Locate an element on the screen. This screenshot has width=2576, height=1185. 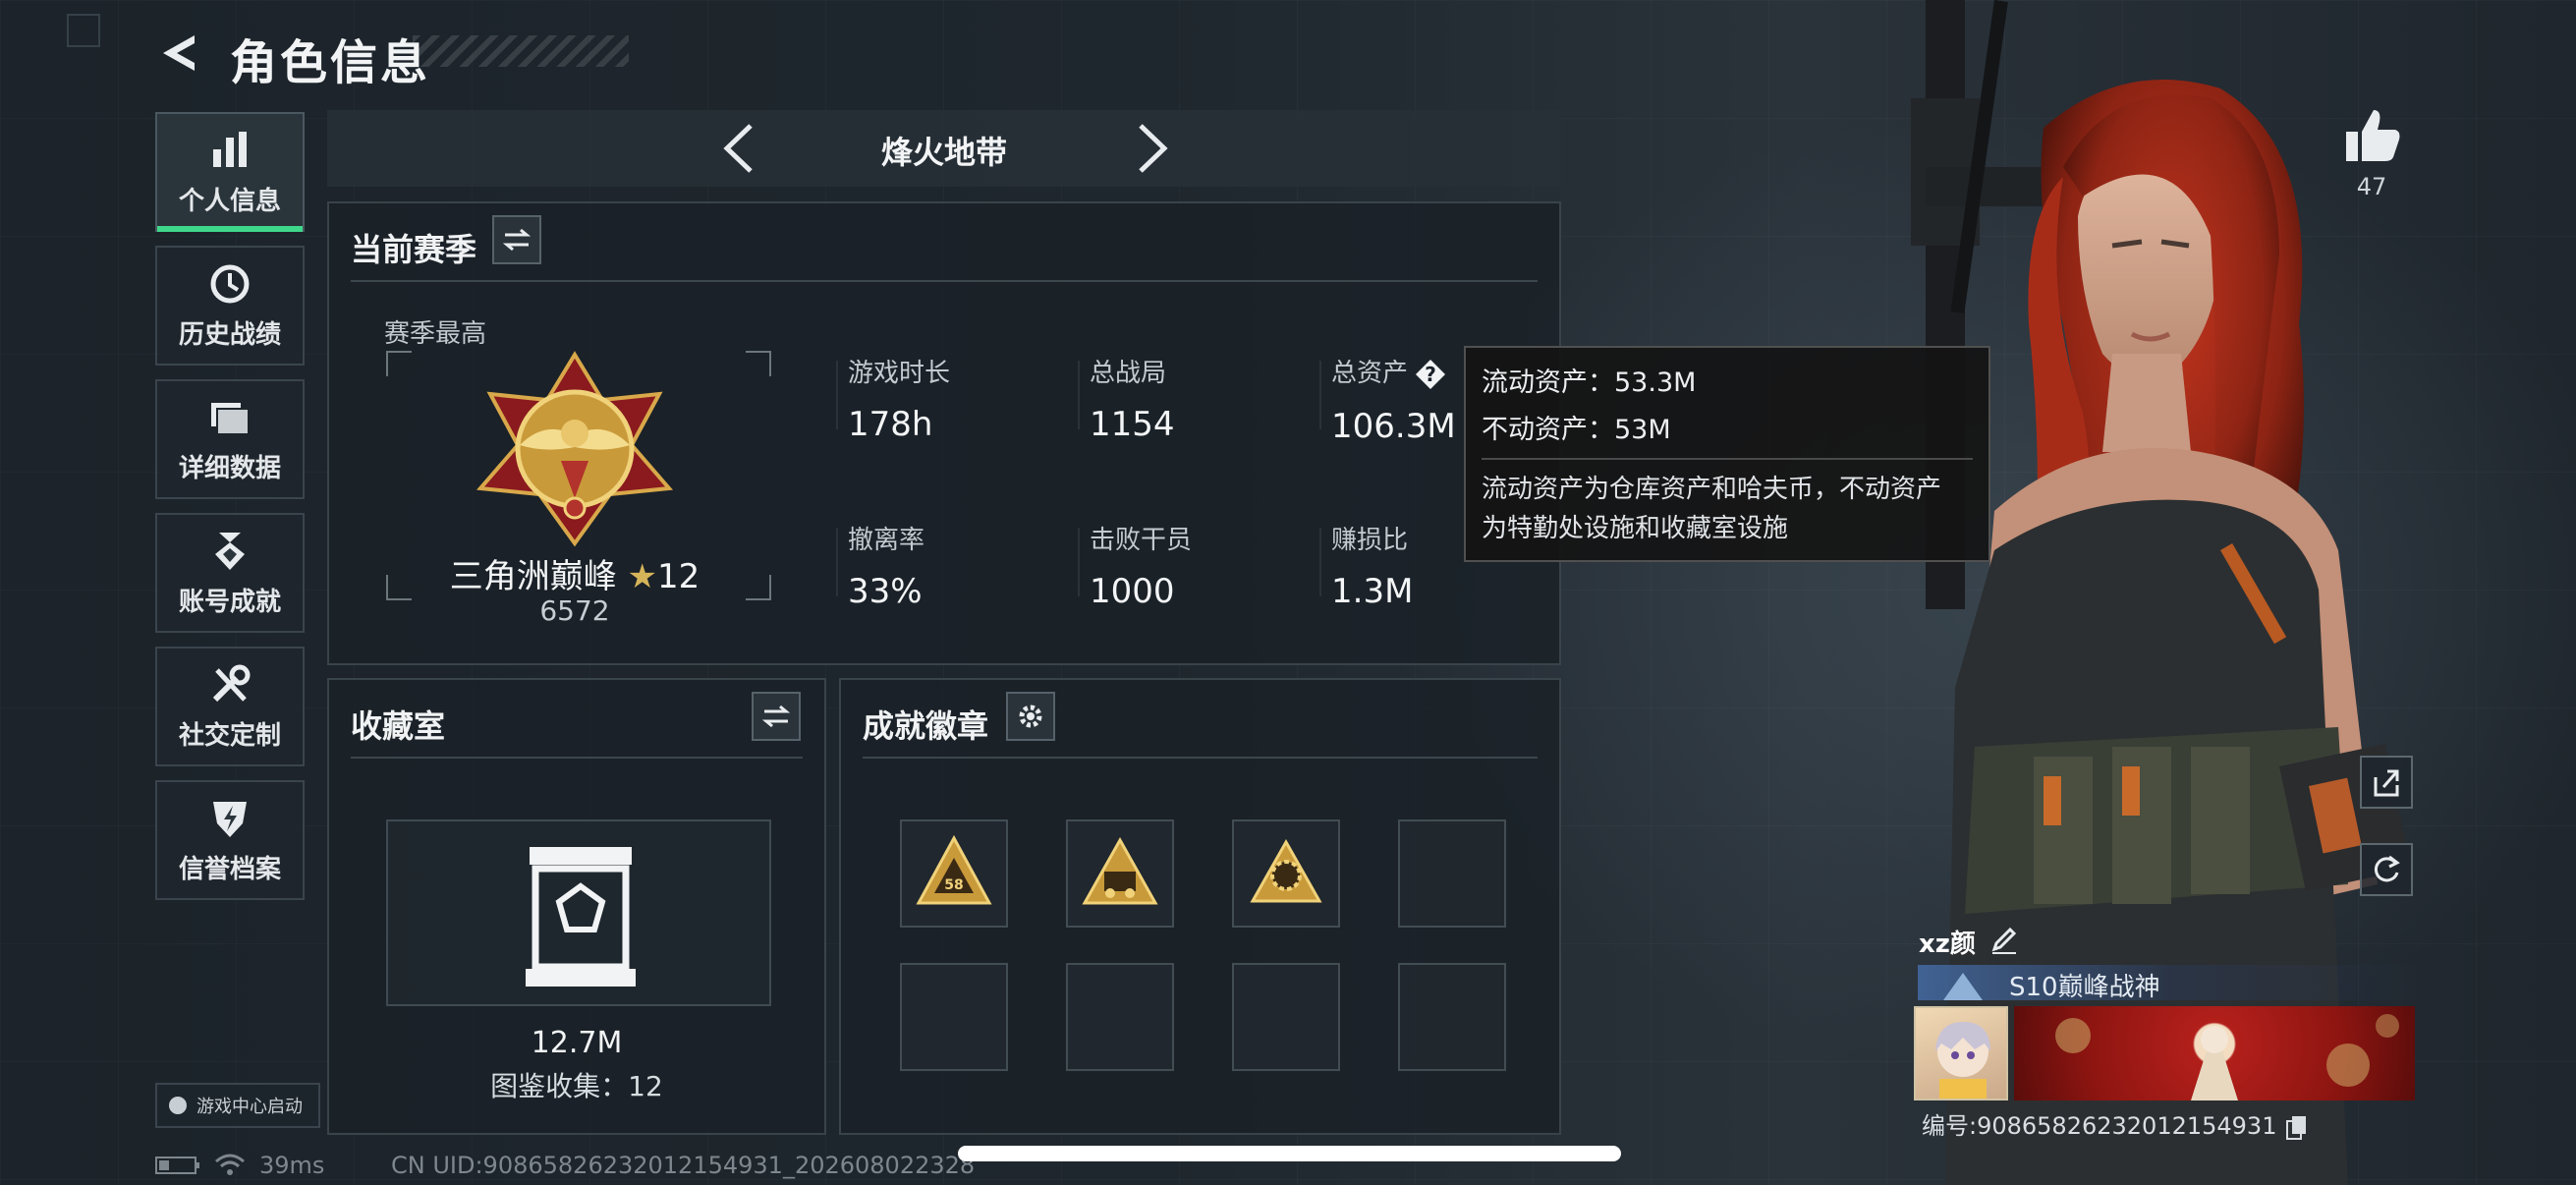
like-count: 47 is located at coordinates (2371, 186).